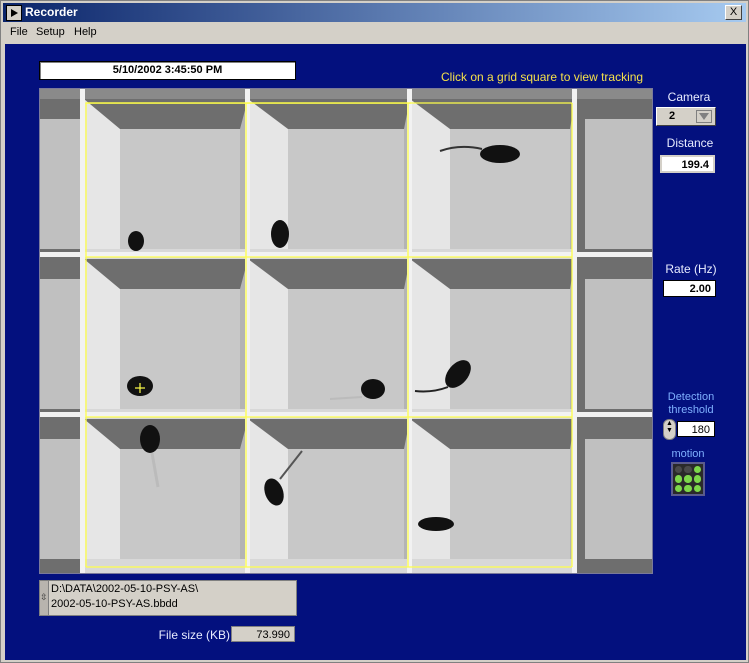 This screenshot has height=663, width=749. I want to click on threshold-spinner-icon: ▲ ▼, so click(669, 429).